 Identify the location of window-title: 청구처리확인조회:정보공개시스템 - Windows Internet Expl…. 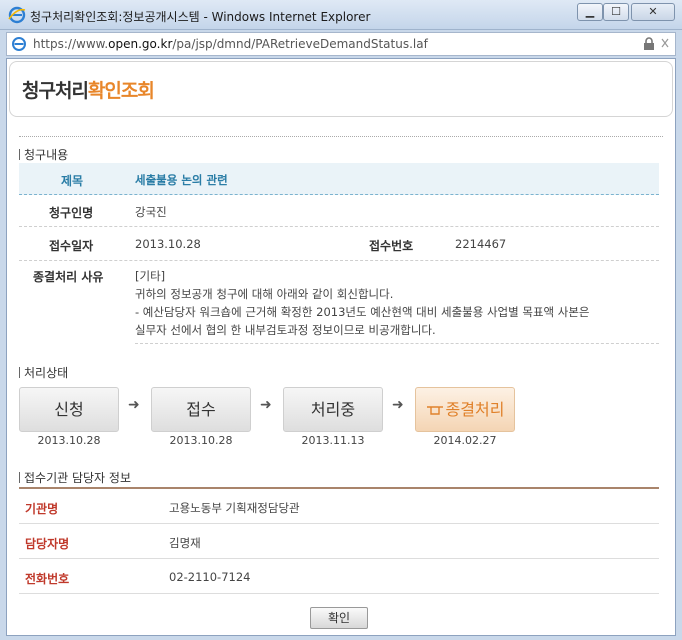
(200, 17).